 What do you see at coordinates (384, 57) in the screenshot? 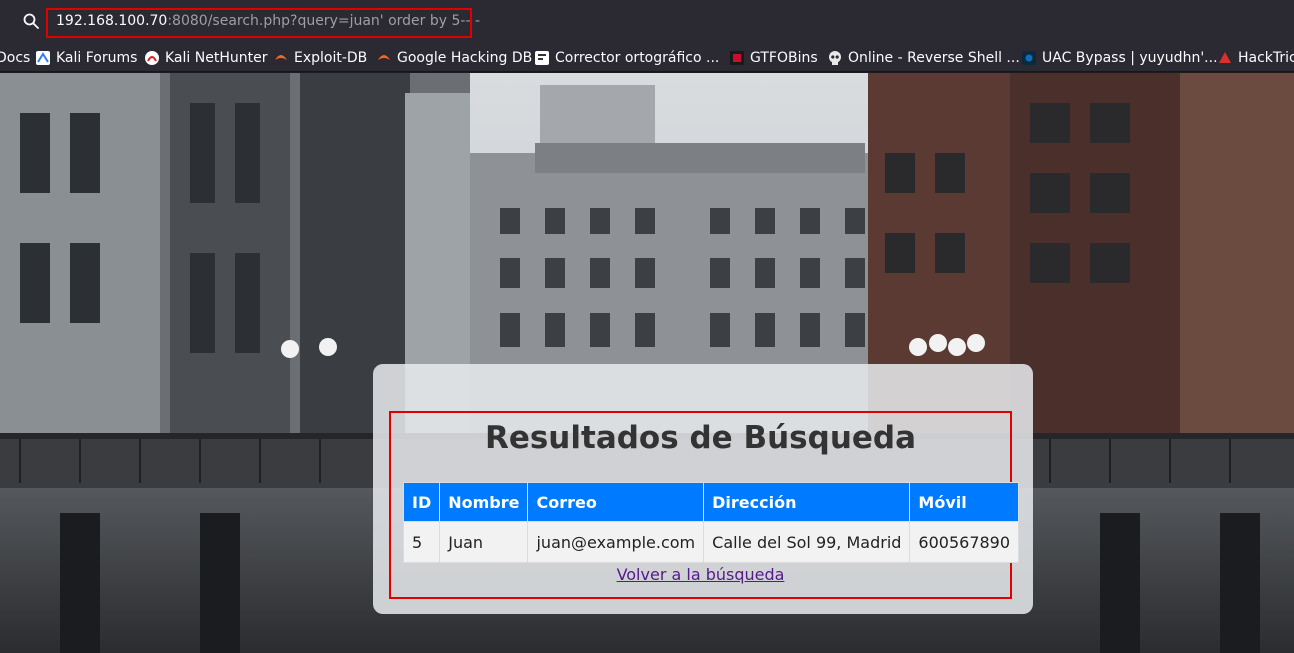
I see `ghdb-icon` at bounding box center [384, 57].